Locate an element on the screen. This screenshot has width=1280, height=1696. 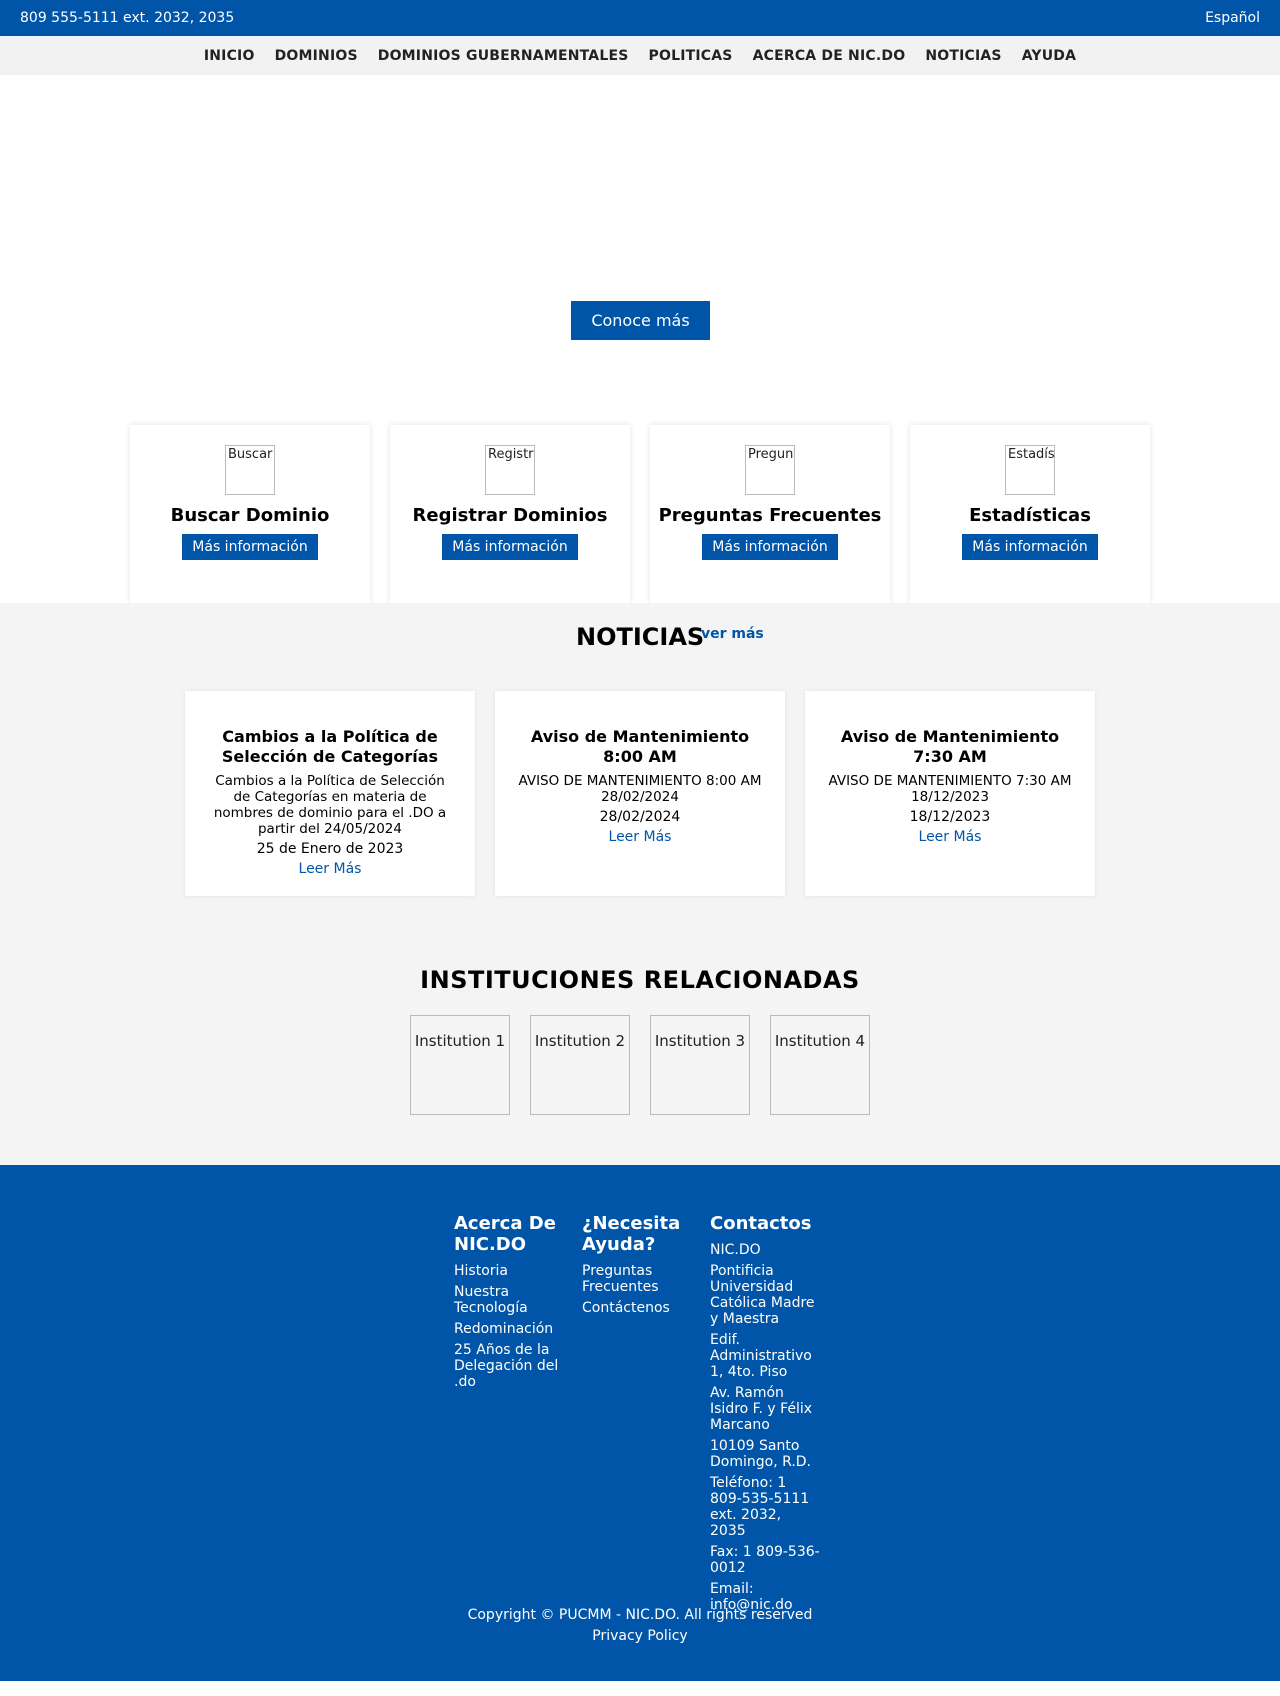
news-heading: NOTICIAS is located at coordinates (640, 637).